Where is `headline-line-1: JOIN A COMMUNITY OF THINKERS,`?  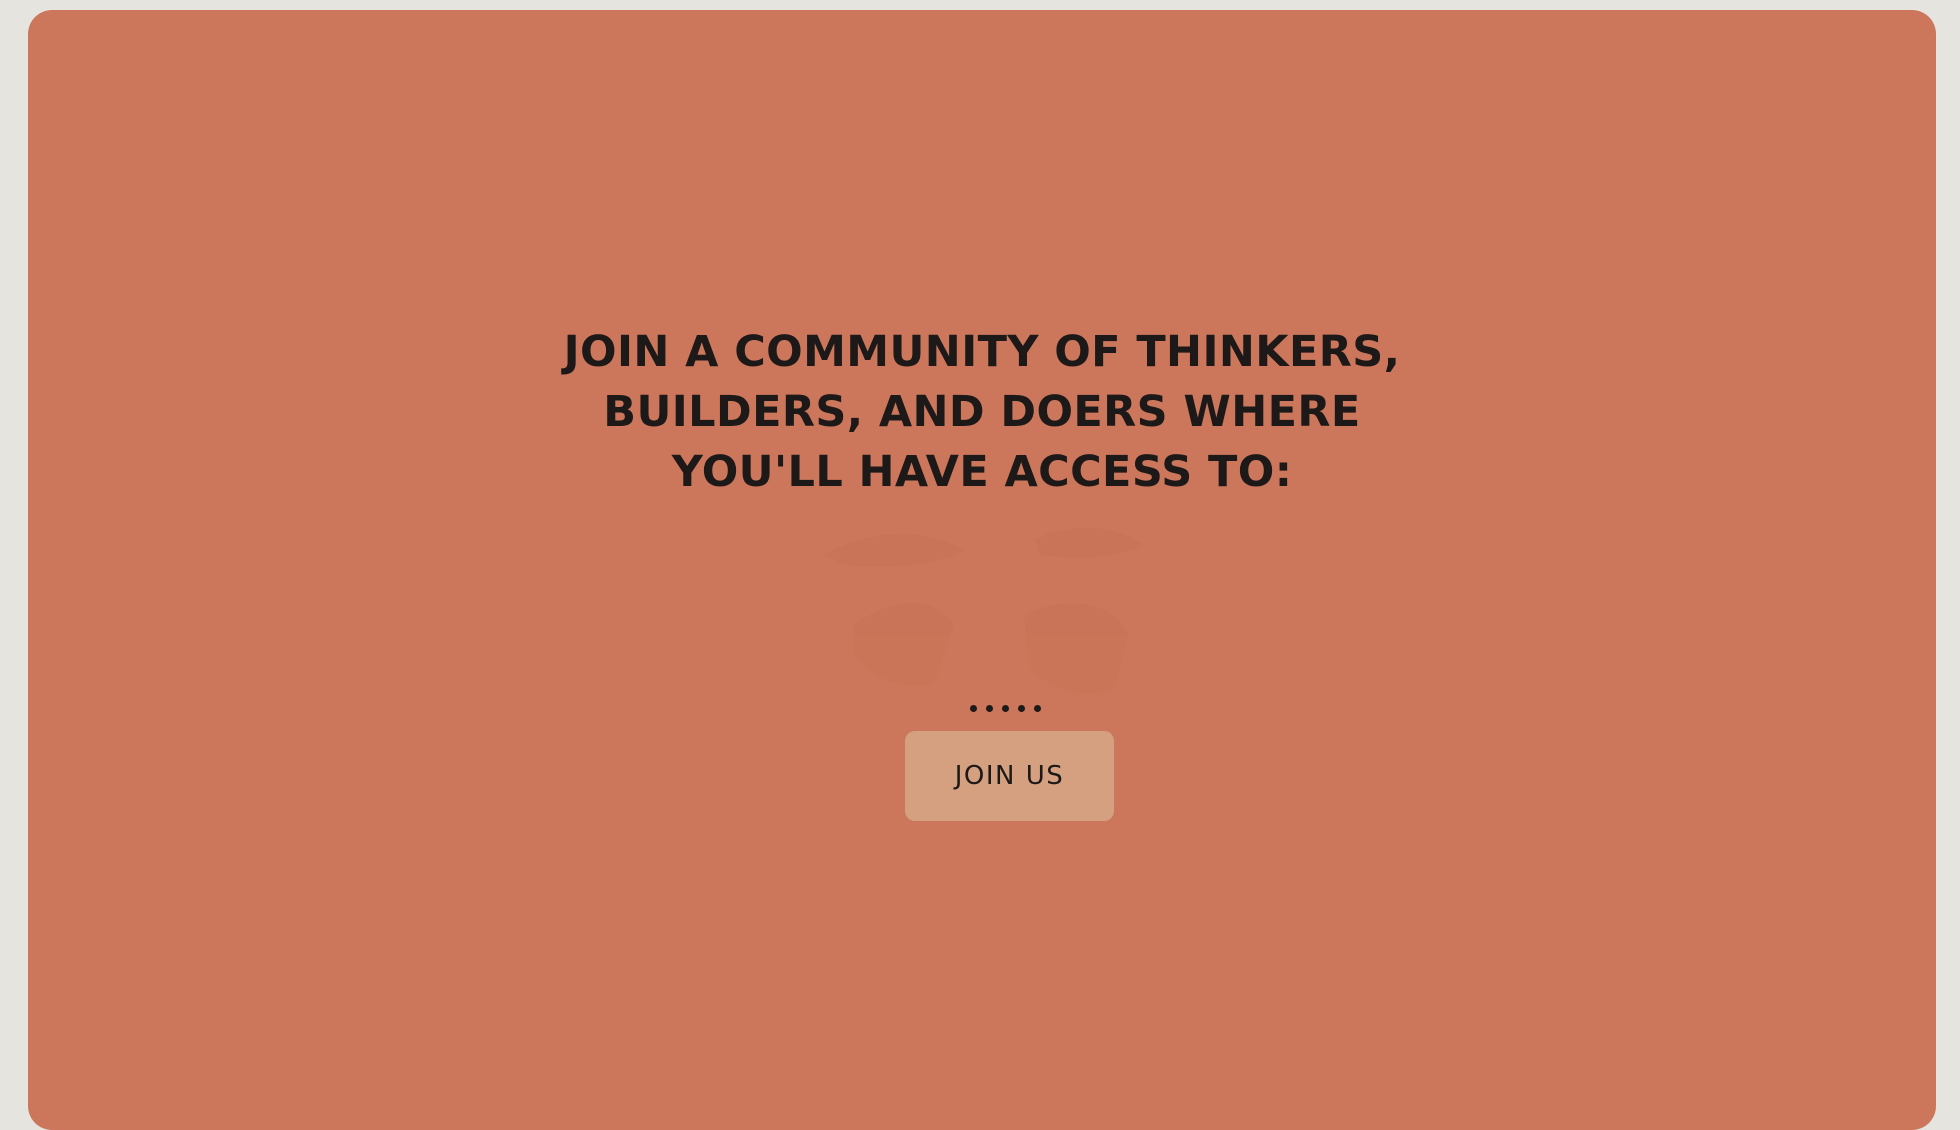
headline-line-1: JOIN A COMMUNITY OF THINKERS, is located at coordinates (982, 352).